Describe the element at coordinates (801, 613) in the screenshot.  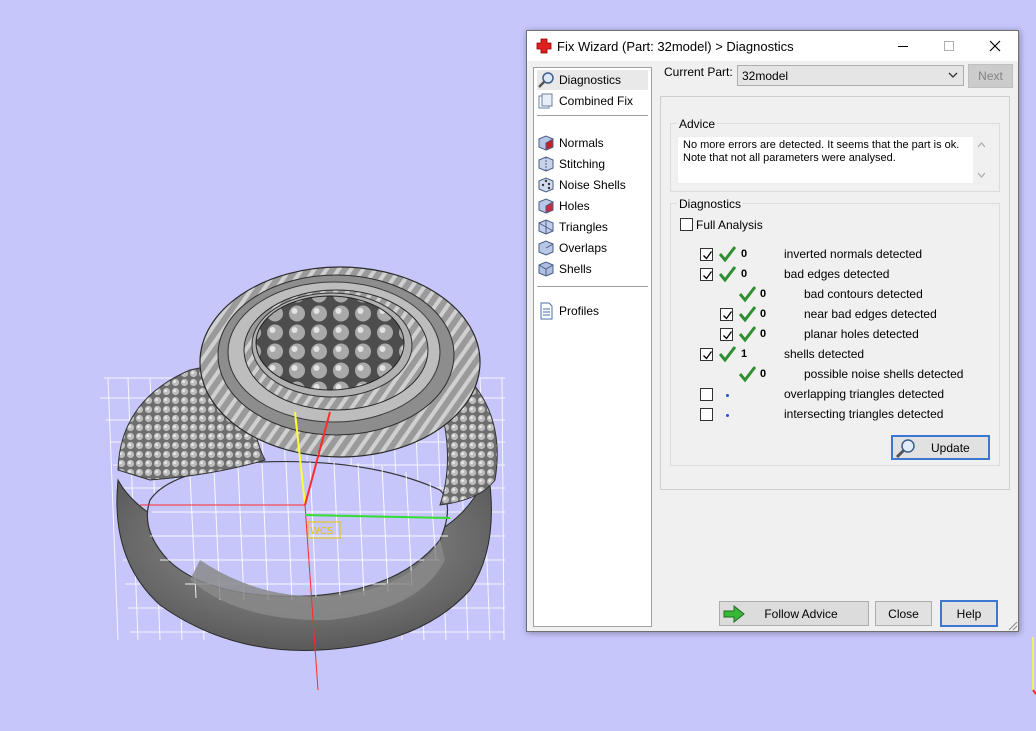
I see `follow-advice-label: Follow Advice` at that location.